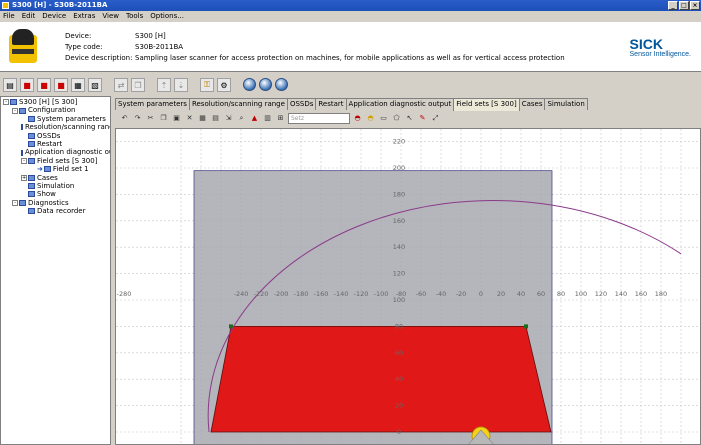  I want to click on tree-item: Restart, so click(55, 144).